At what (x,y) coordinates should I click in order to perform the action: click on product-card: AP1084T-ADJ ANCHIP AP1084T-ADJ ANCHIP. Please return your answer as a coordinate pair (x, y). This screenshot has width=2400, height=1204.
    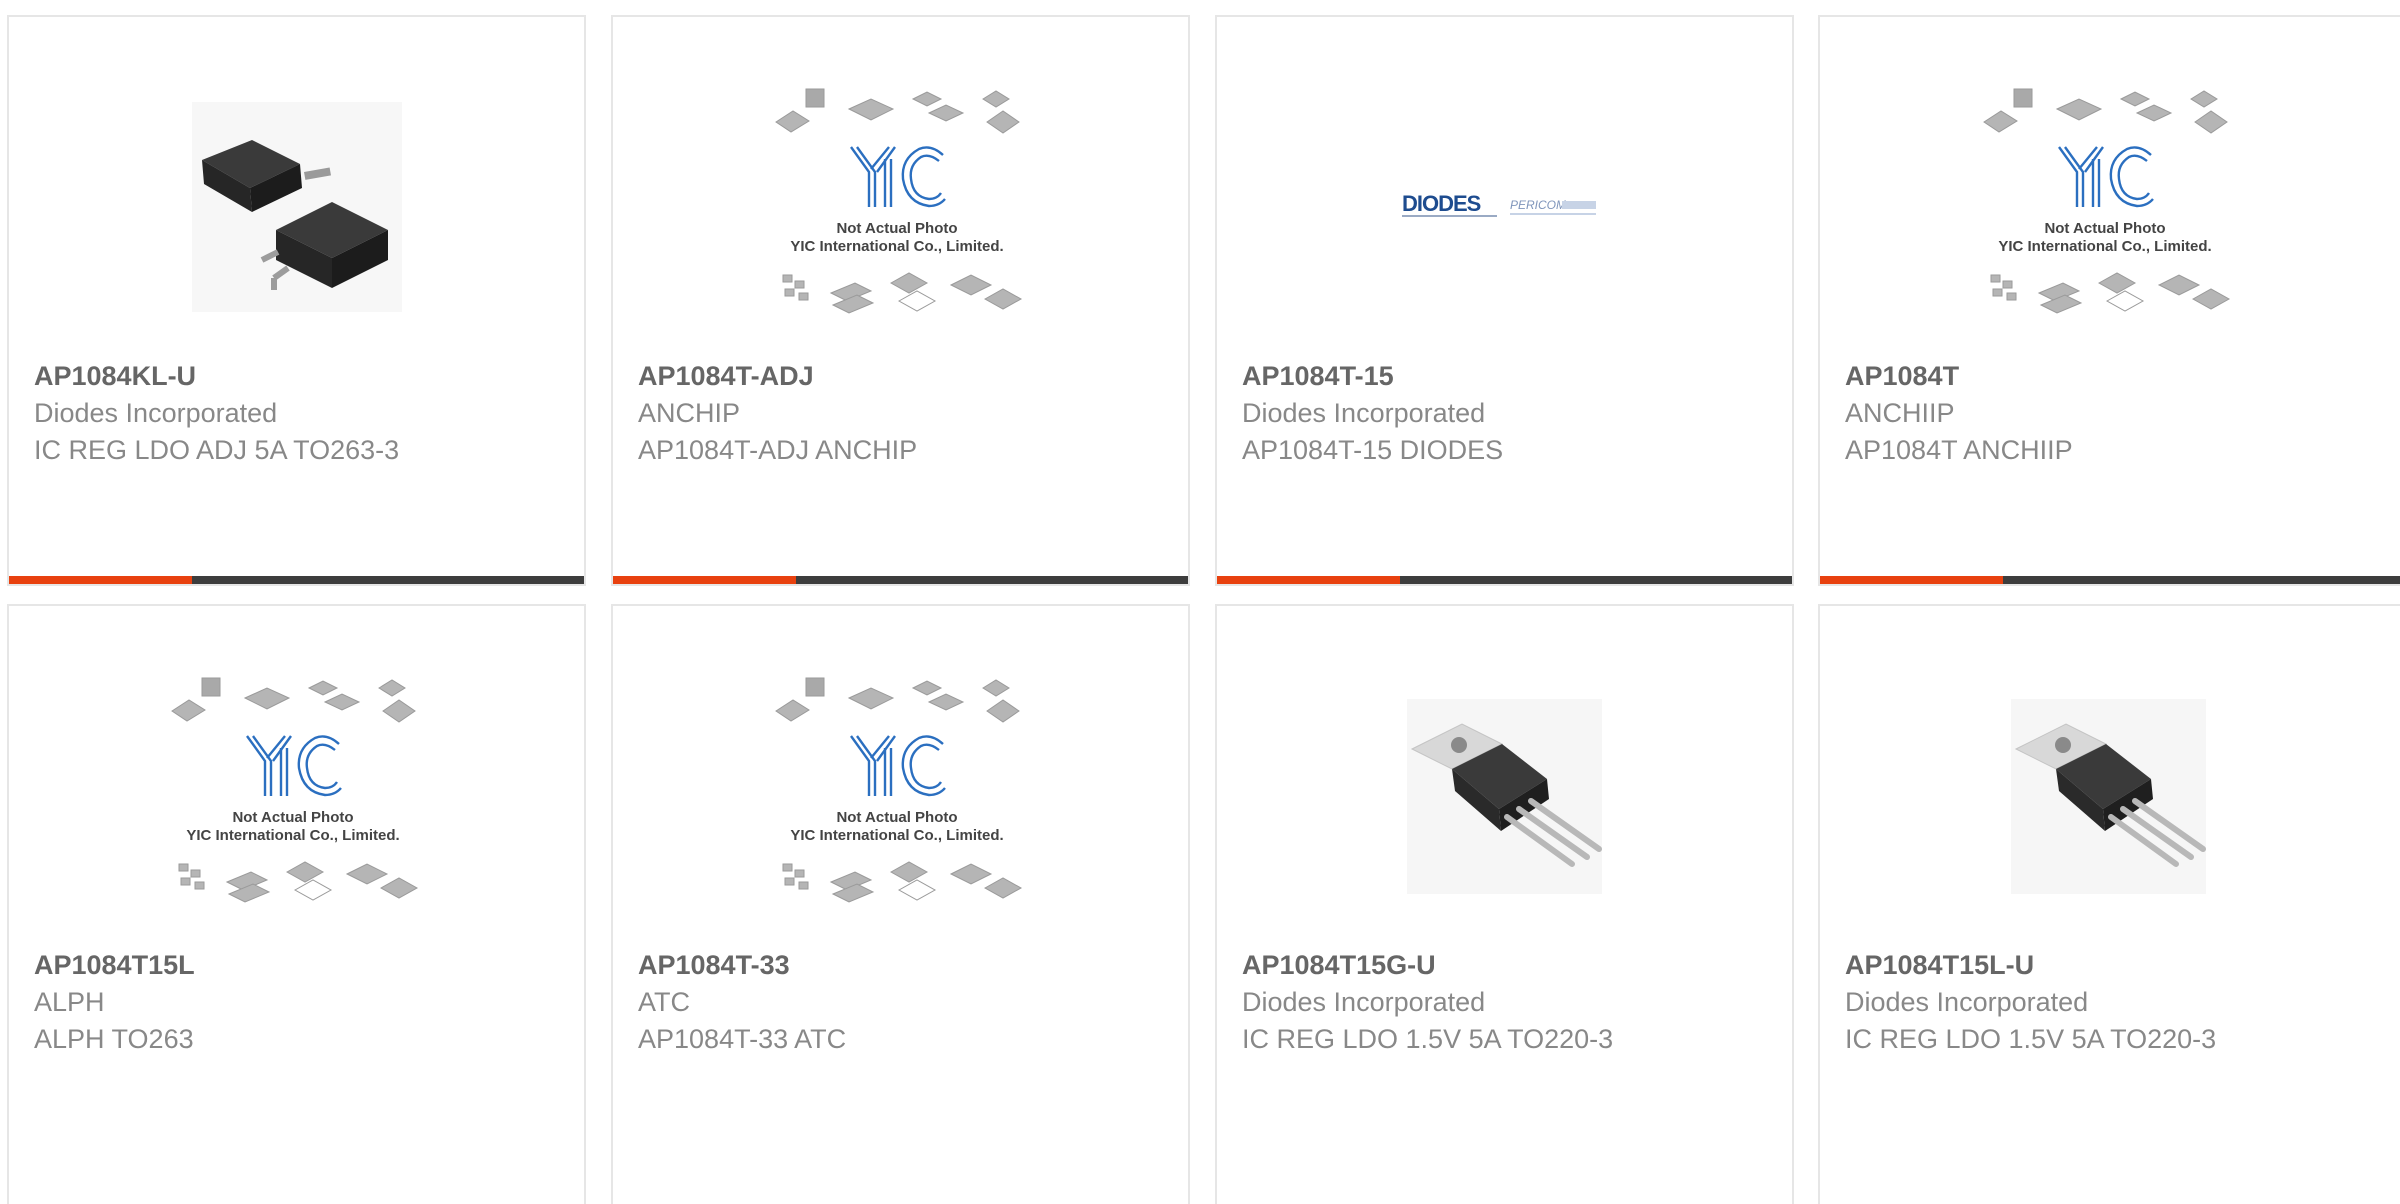
    Looking at the image, I should click on (900, 300).